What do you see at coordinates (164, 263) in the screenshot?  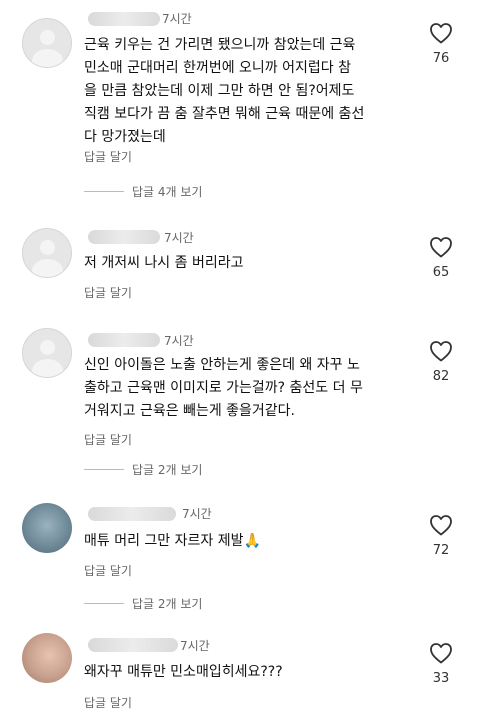 I see `comment-text: 저 개저씨 나시 좀 버리라고` at bounding box center [164, 263].